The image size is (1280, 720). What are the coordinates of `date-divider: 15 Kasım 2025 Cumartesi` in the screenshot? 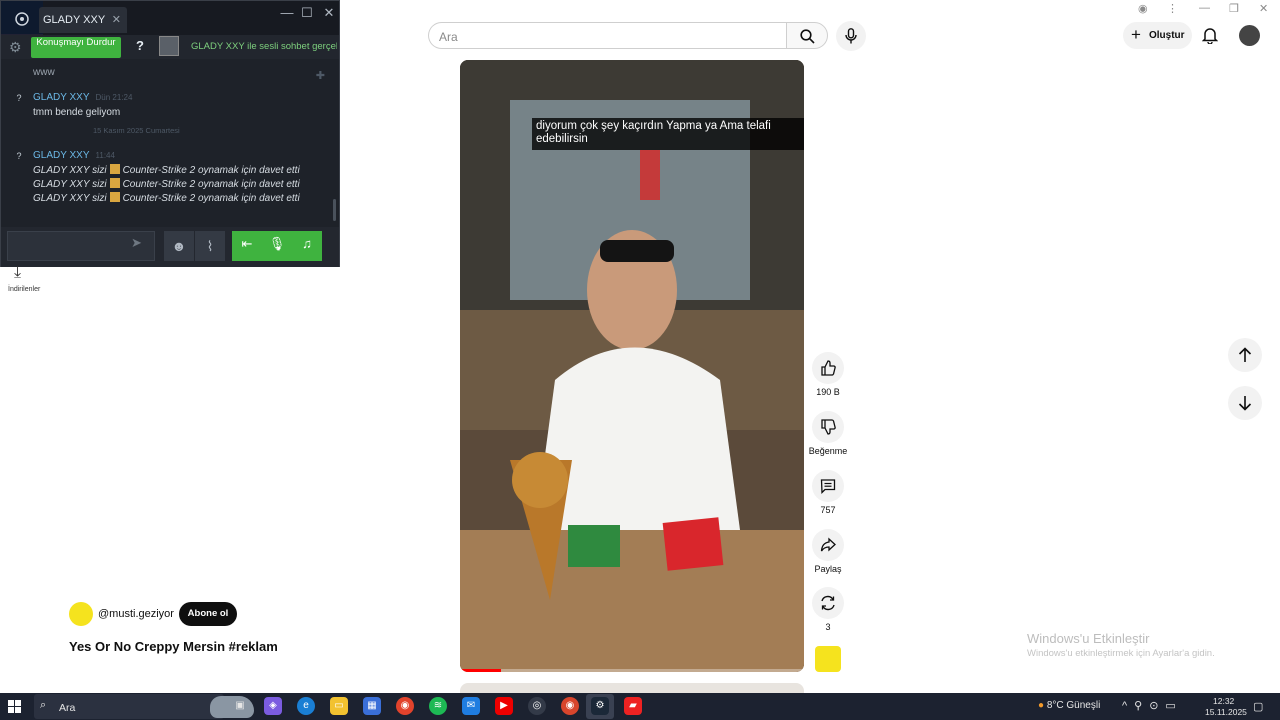 It's located at (136, 130).